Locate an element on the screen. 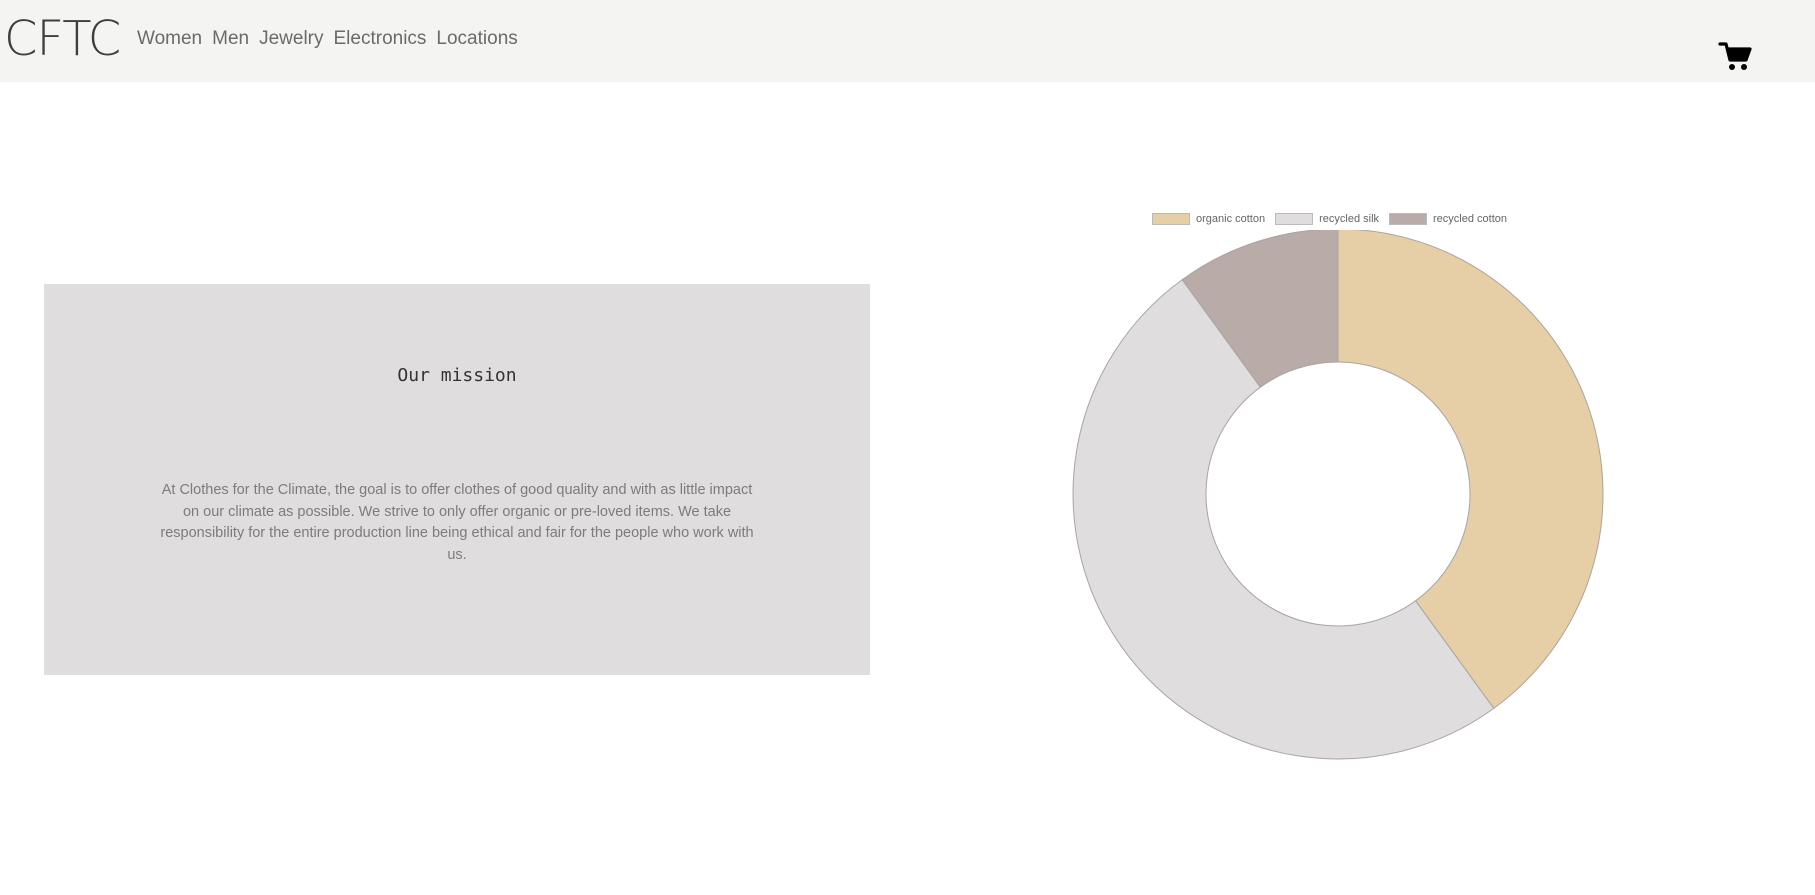 This screenshot has width=1815, height=895. cart-icon is located at coordinates (1736, 56).